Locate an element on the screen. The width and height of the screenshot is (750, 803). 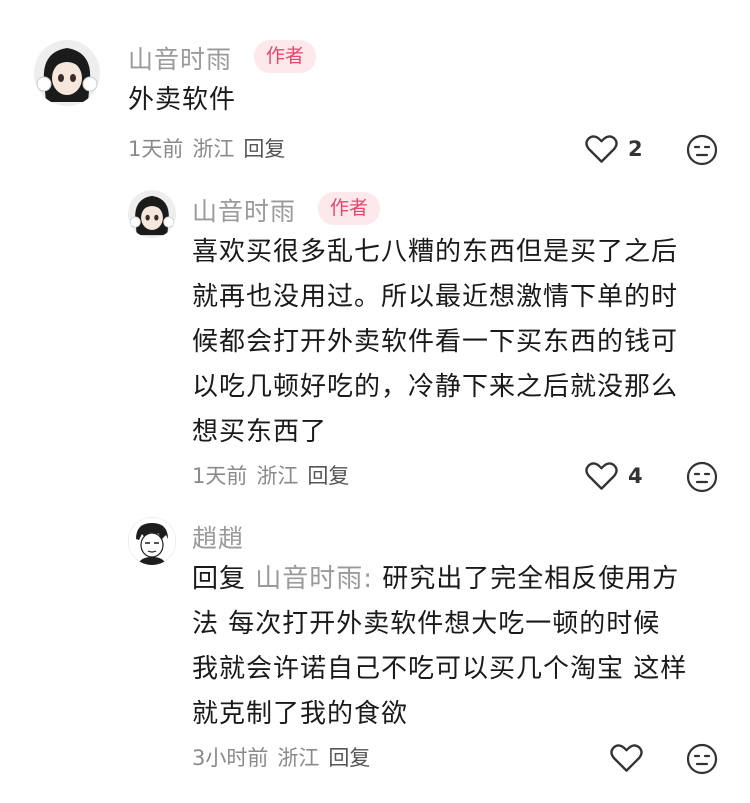
comment-text-line: 喜欢买很多乱七八糟的东西但是买了之后 is located at coordinates (435, 252).